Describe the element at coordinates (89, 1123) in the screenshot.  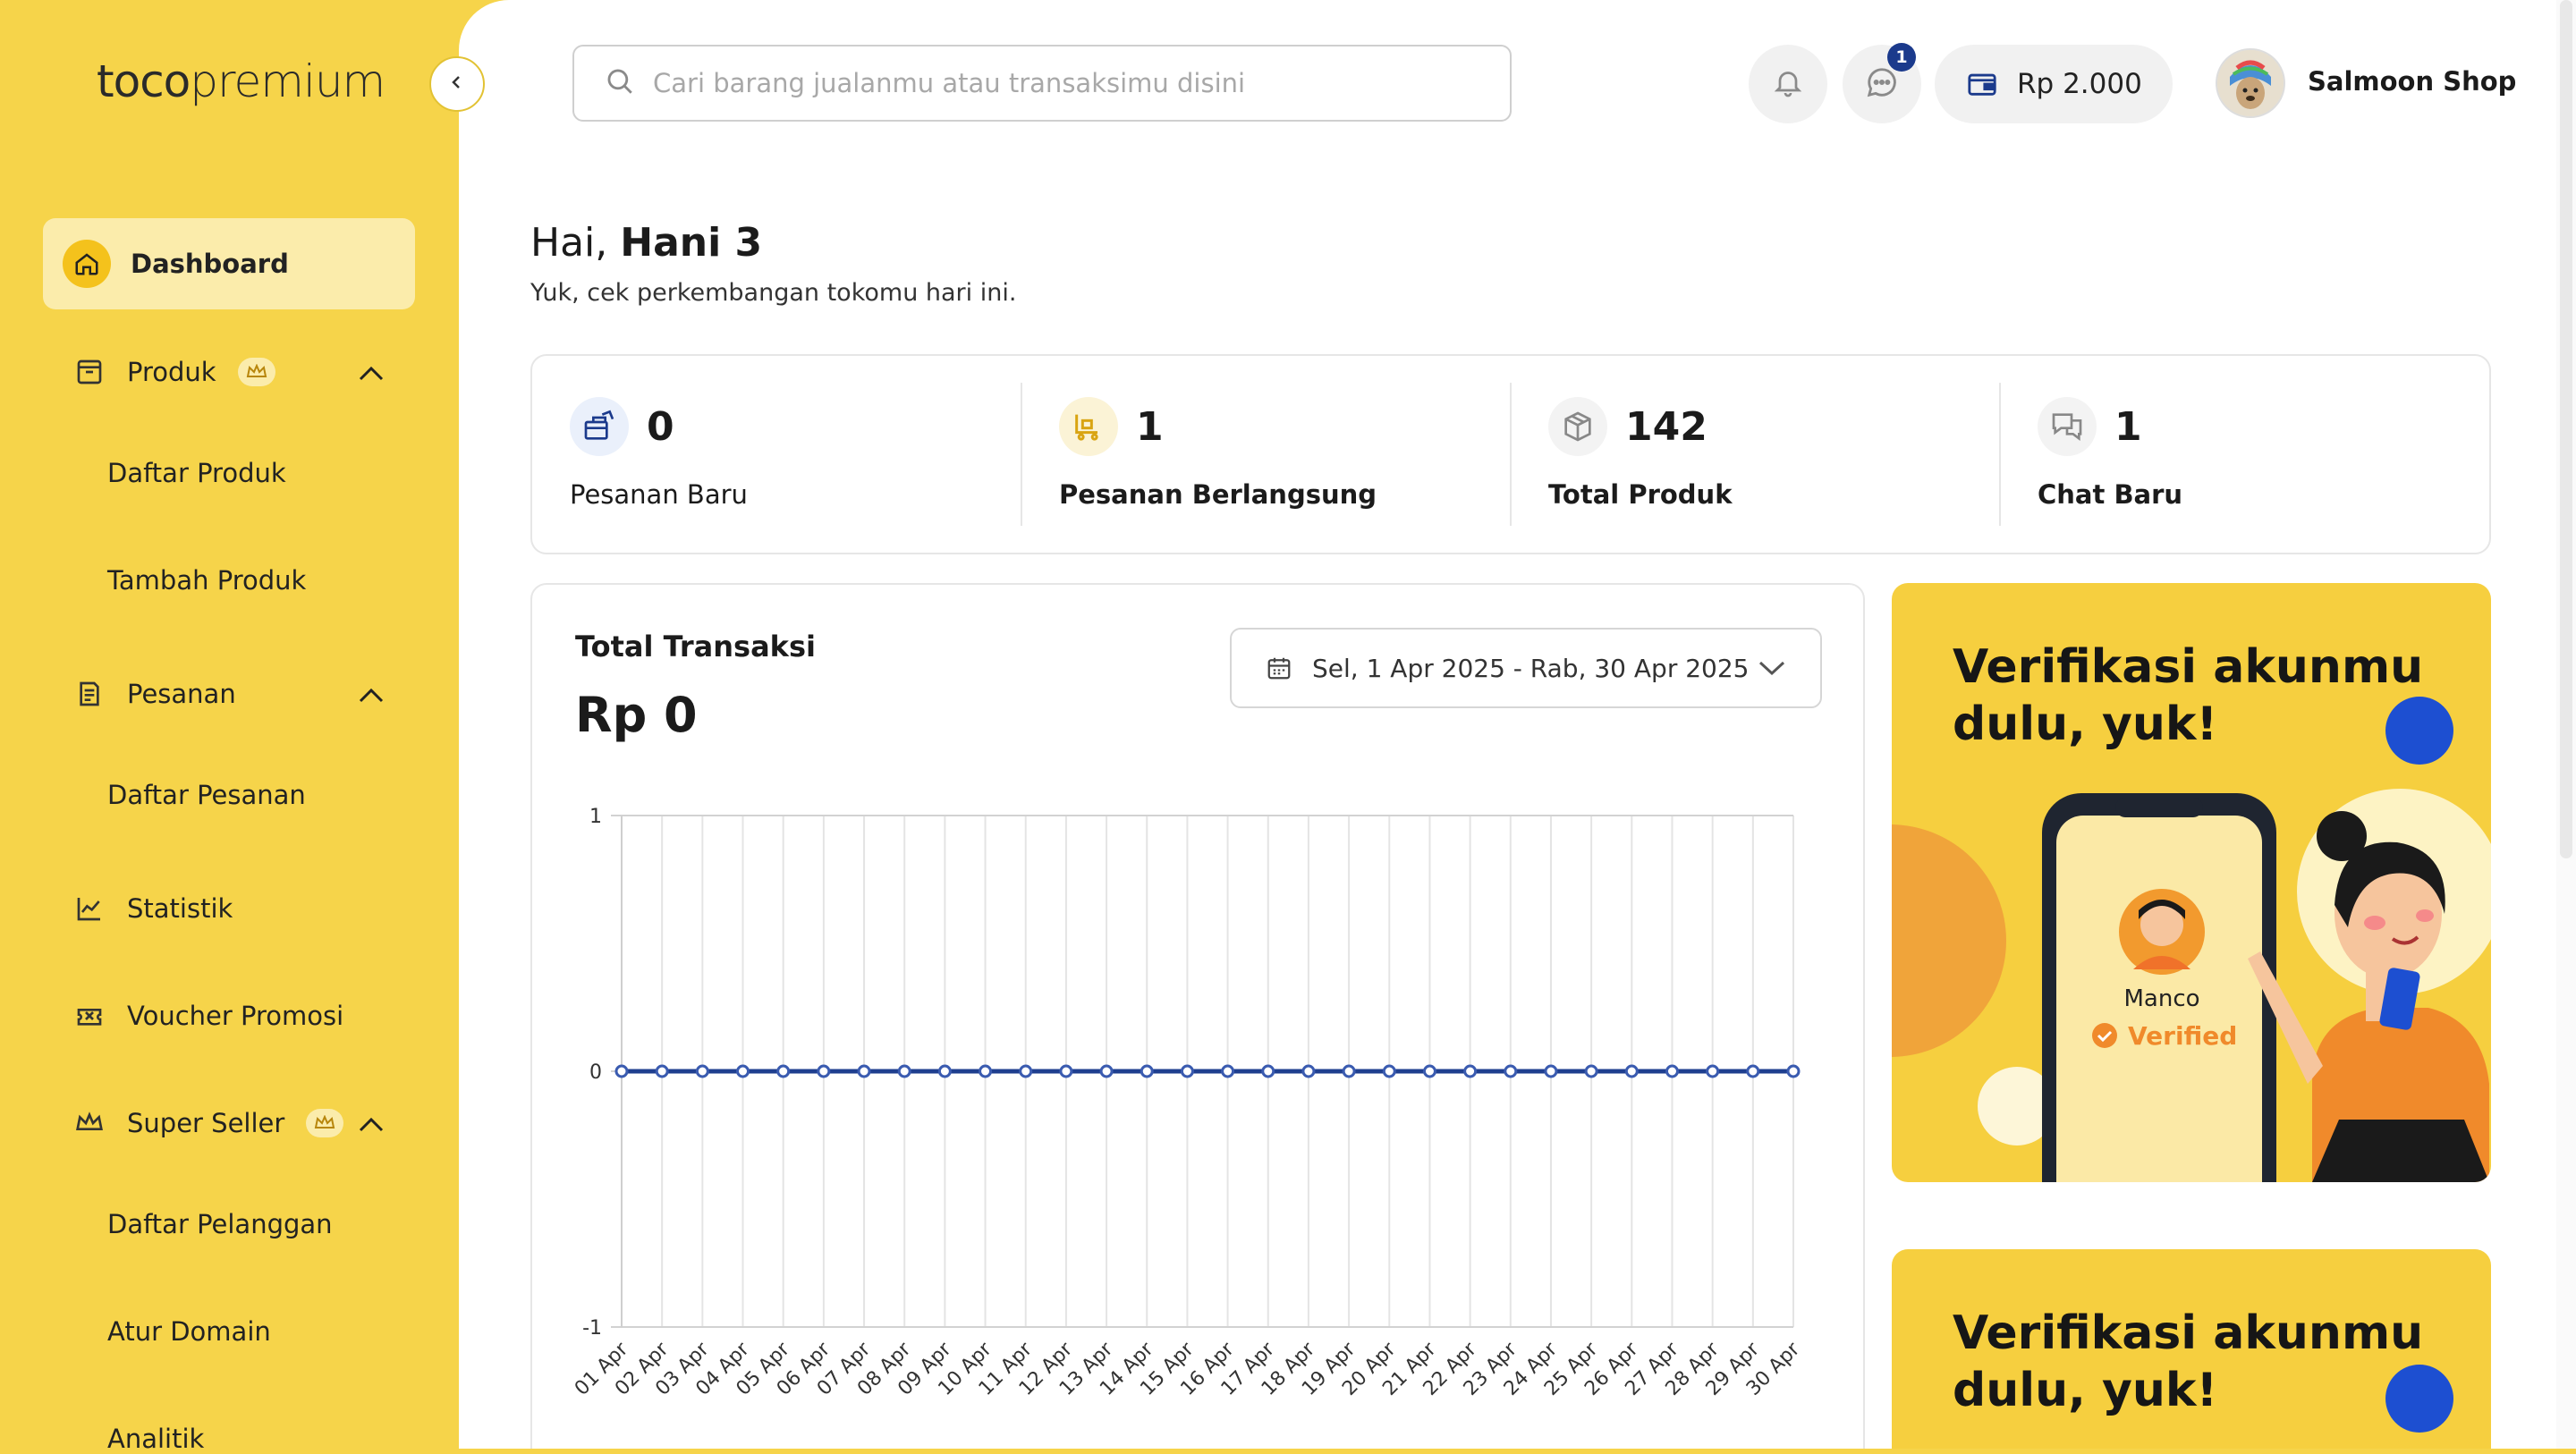
I see `crown-icon` at that location.